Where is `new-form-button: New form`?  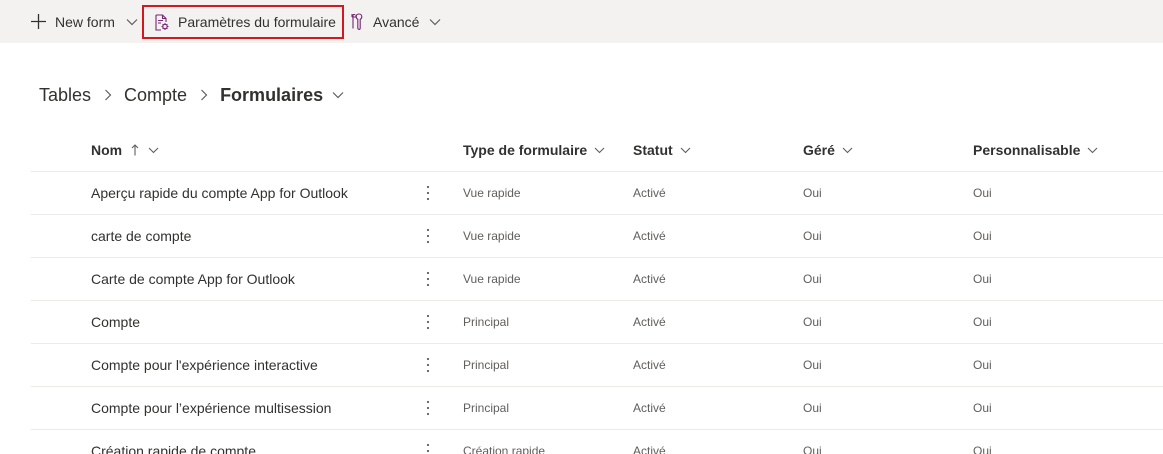
new-form-button: New form is located at coordinates (84, 21).